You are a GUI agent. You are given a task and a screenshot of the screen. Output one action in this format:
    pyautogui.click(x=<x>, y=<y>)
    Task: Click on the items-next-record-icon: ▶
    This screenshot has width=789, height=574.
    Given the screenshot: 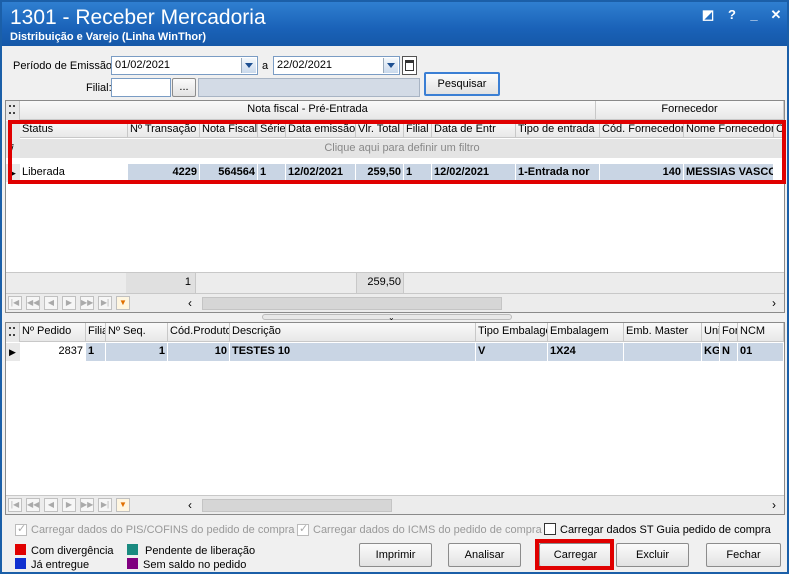 What is the action you would take?
    pyautogui.click(x=69, y=505)
    